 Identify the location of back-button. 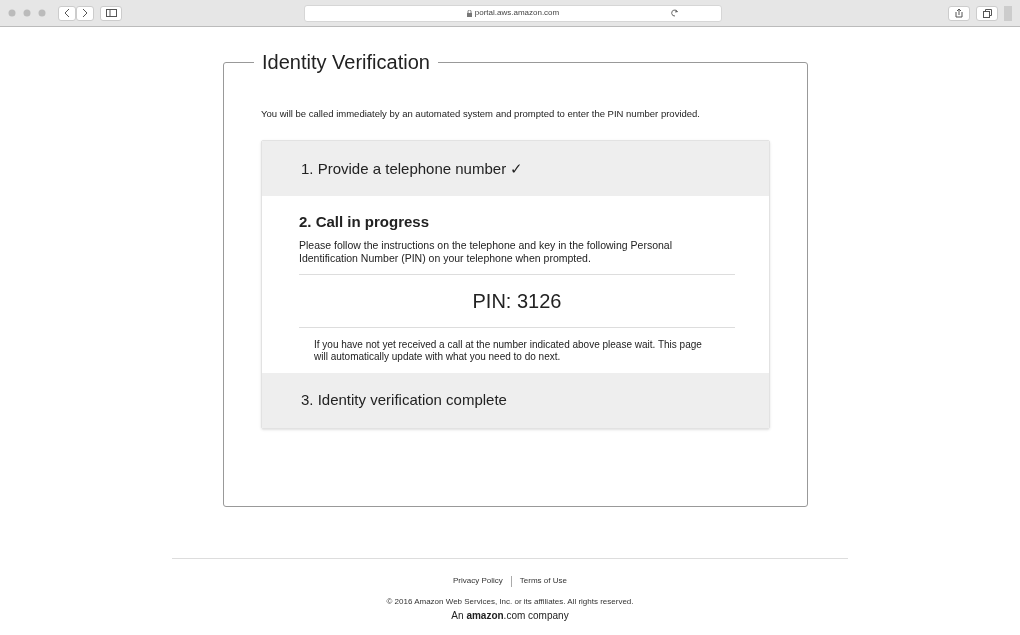
(67, 13).